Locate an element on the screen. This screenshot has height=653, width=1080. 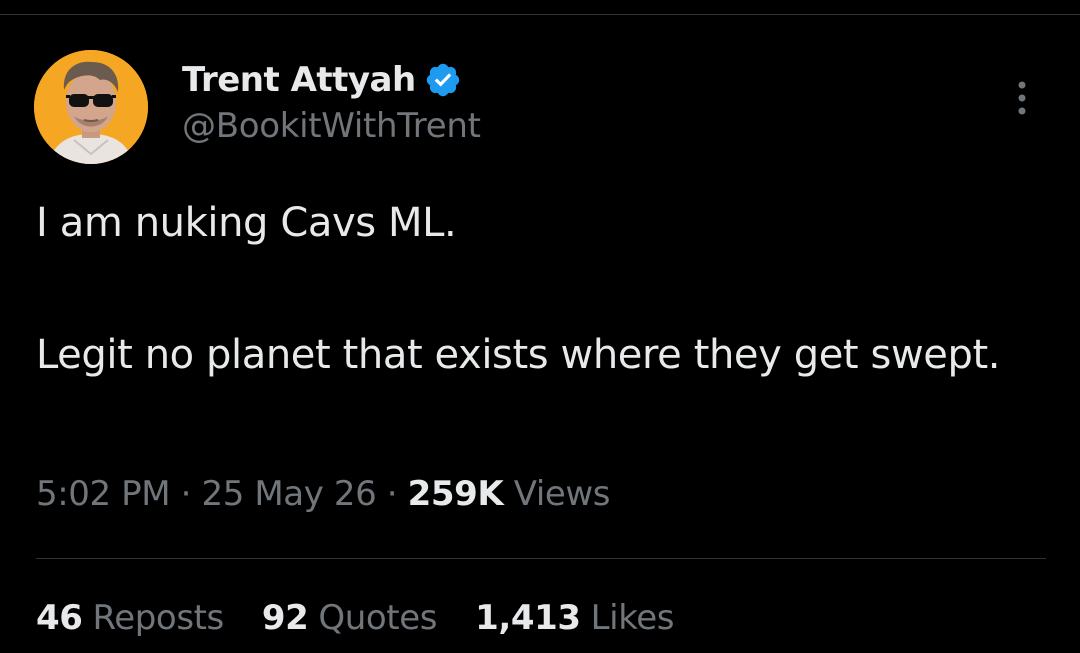
quotes-count: 92 is located at coordinates (285, 618).